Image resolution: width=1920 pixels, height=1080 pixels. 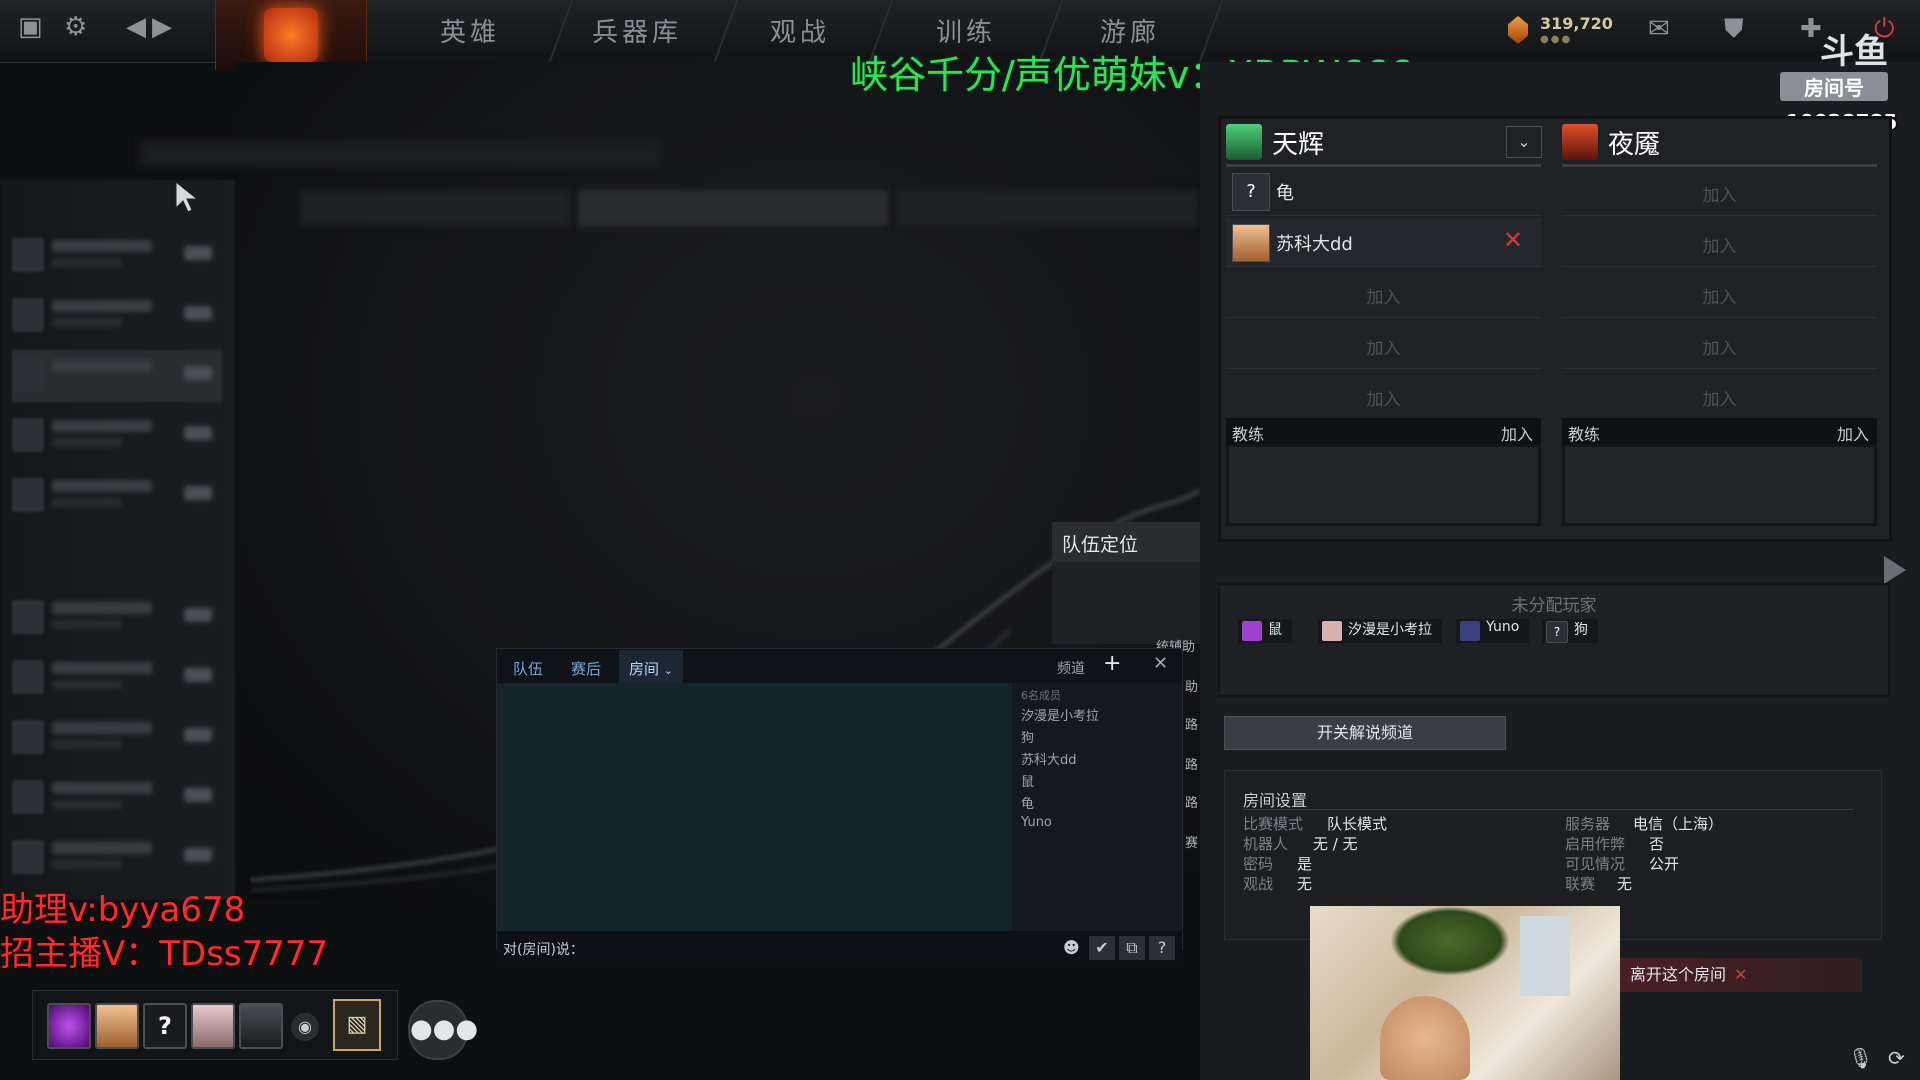 What do you see at coordinates (1634, 145) in the screenshot?
I see `dire-team-name: 夜魇` at bounding box center [1634, 145].